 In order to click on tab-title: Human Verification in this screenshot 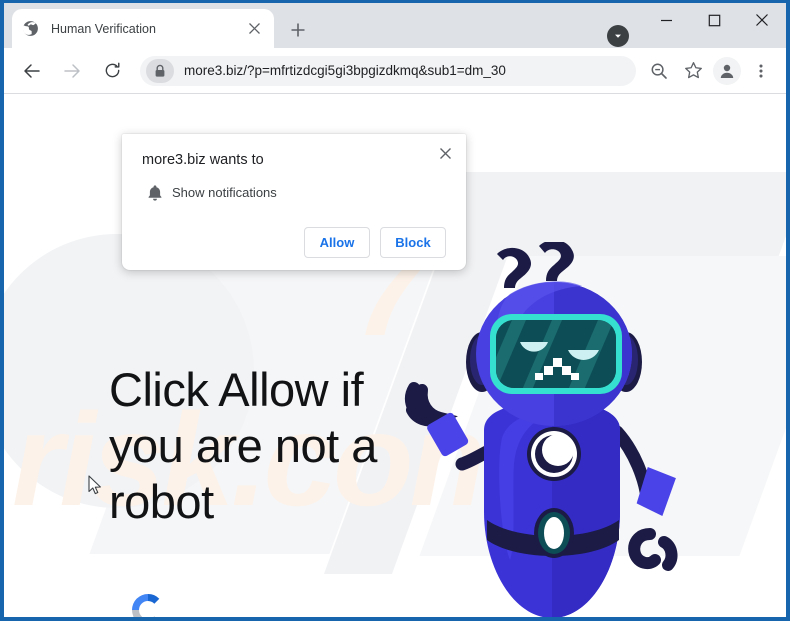, I will do `click(103, 28)`.